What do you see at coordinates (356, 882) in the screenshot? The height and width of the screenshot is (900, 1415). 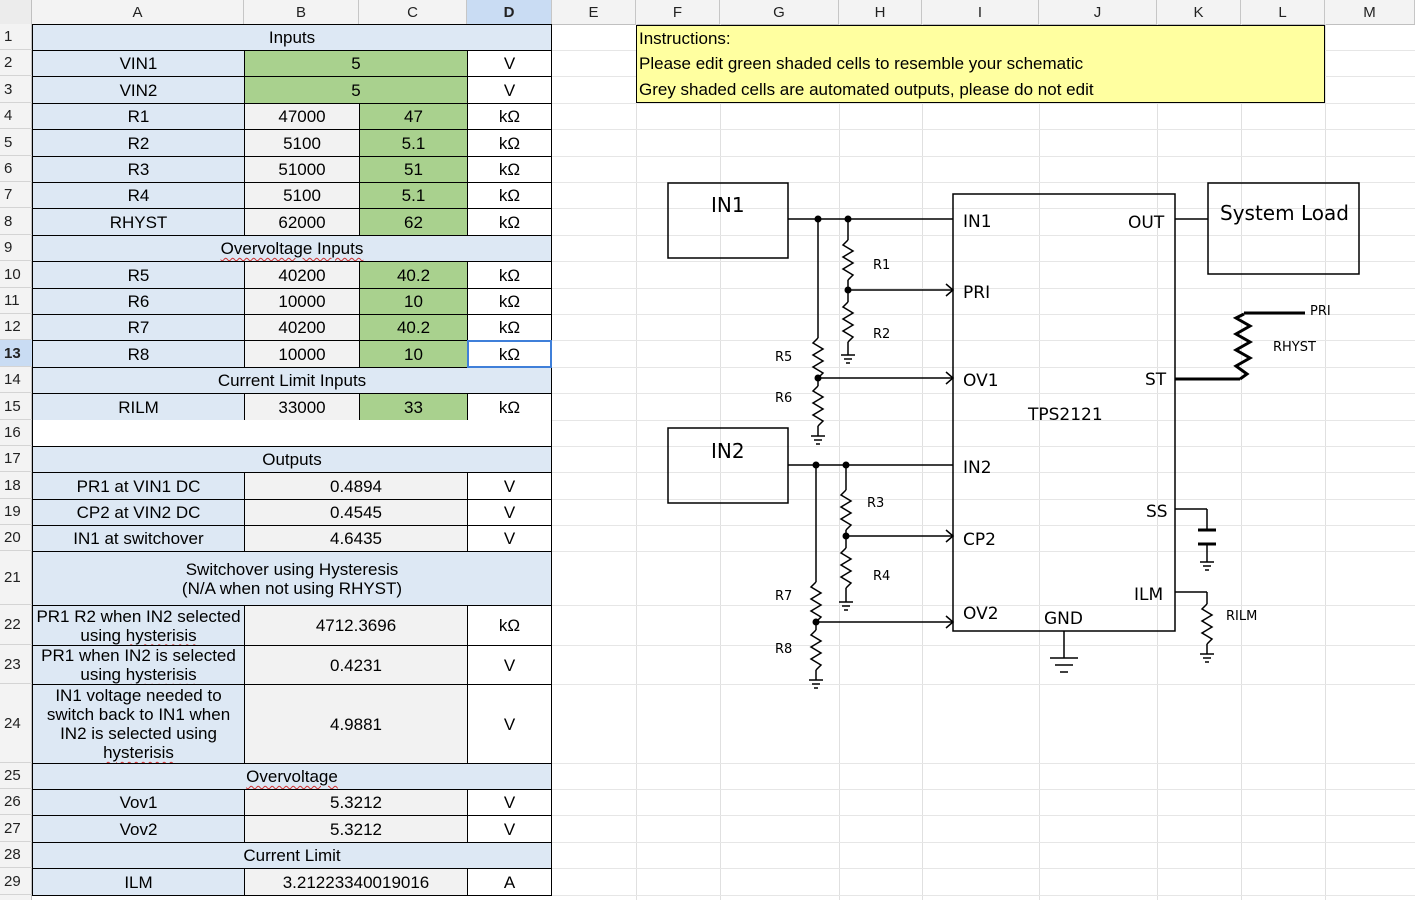 I see `ilm-value-cell: 3.21223340019016` at bounding box center [356, 882].